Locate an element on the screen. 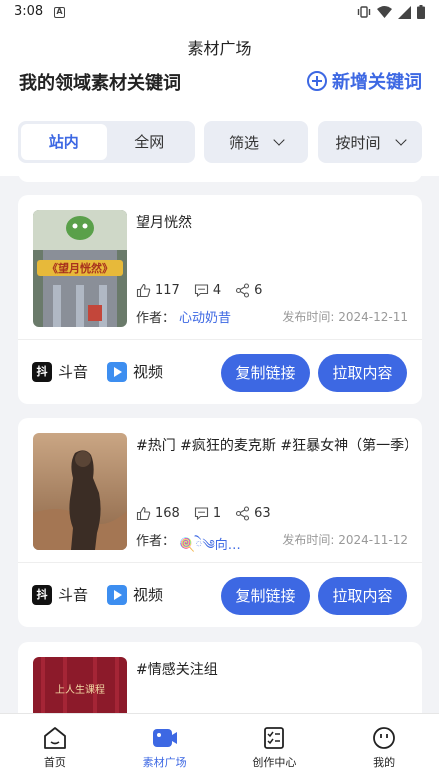  tab-creation-center: 创作中心 is located at coordinates (275, 747).